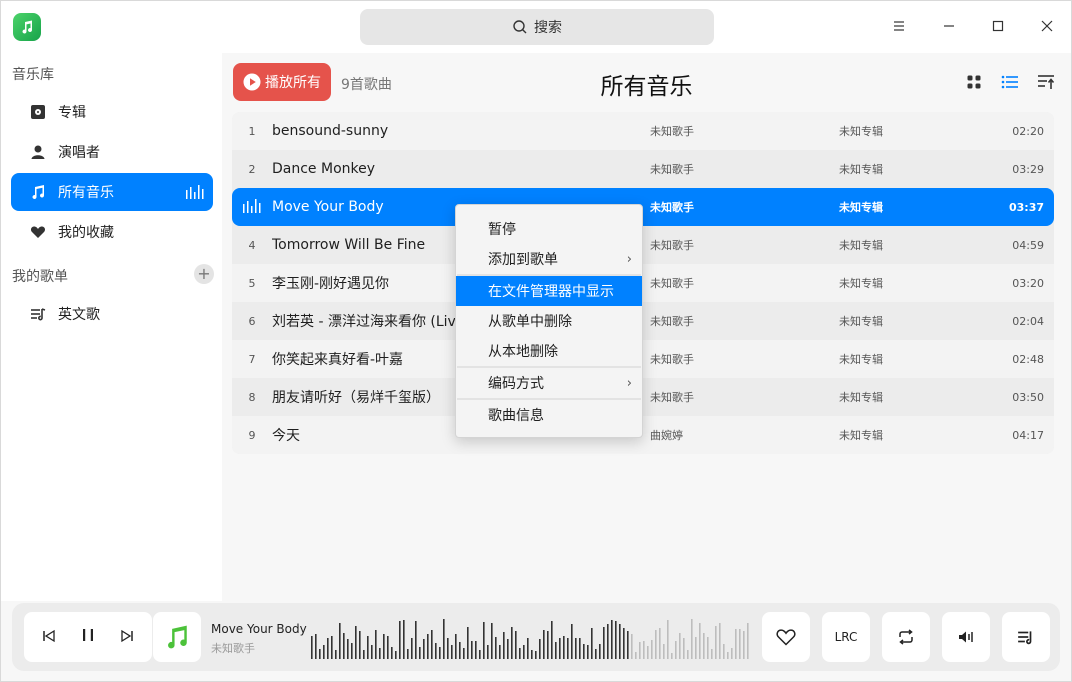 The height and width of the screenshot is (682, 1072). What do you see at coordinates (38, 152) in the screenshot?
I see `singer-icon` at bounding box center [38, 152].